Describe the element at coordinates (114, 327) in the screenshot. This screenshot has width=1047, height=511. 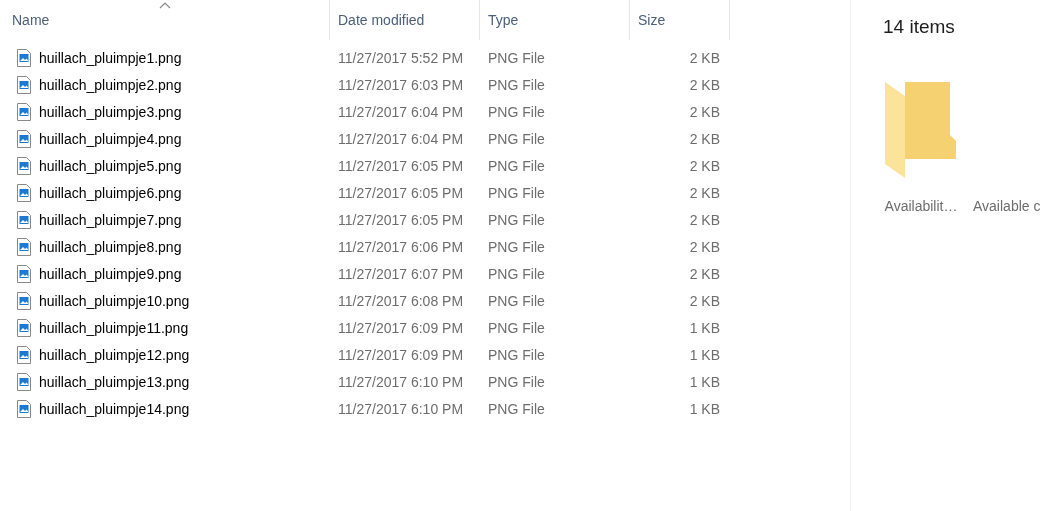
I see `file-name: huillach_pluimpje11.png` at that location.